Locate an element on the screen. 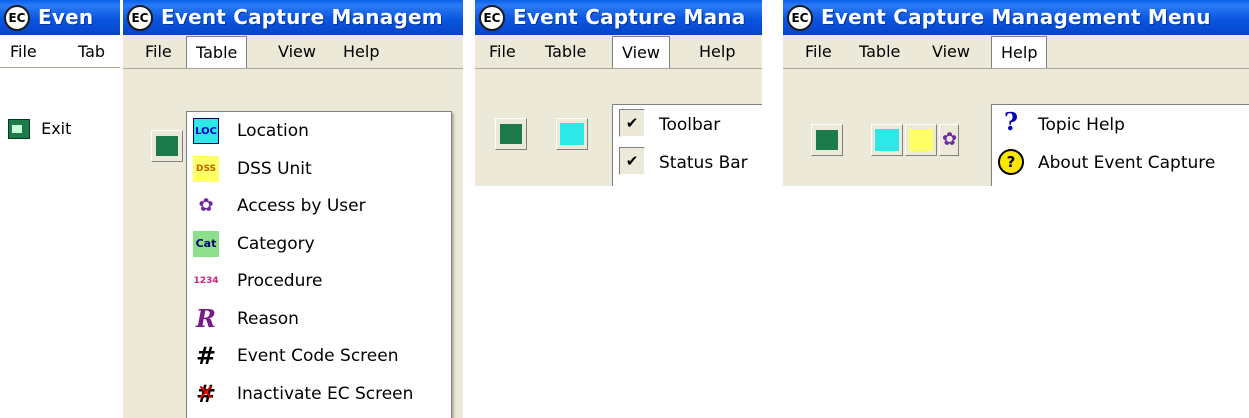  dss-unit-icon is located at coordinates (921, 140).